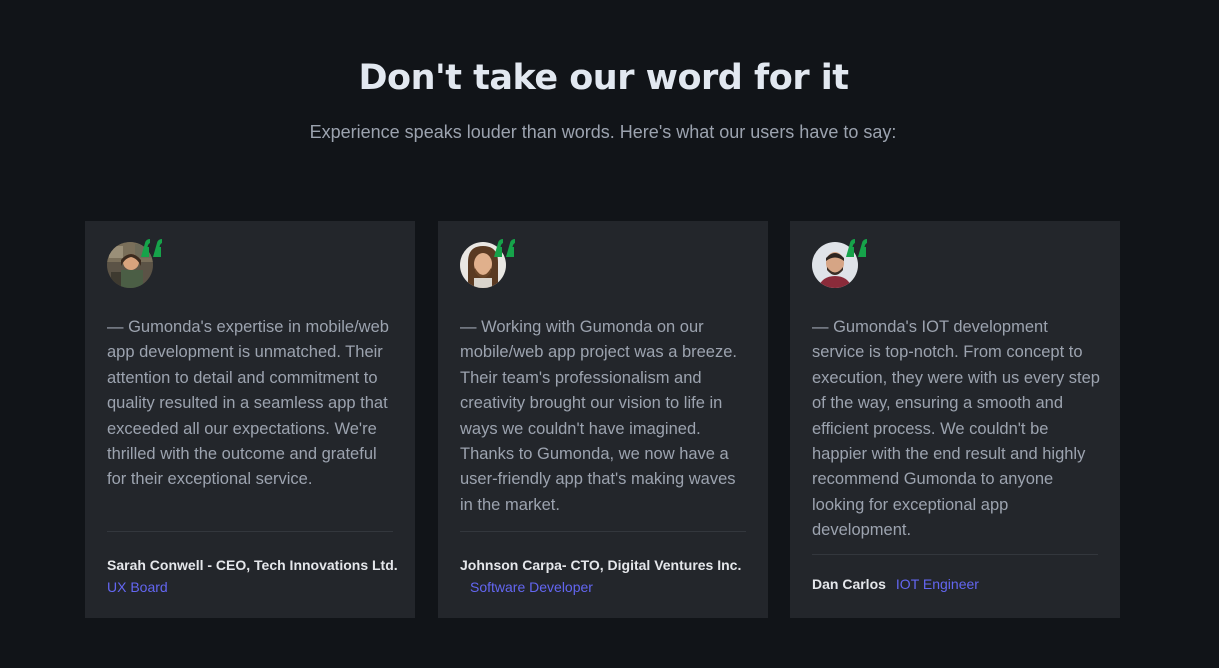 The height and width of the screenshot is (668, 1219). I want to click on testimonial-author: Dan Carlos IOT Engineer, so click(962, 584).